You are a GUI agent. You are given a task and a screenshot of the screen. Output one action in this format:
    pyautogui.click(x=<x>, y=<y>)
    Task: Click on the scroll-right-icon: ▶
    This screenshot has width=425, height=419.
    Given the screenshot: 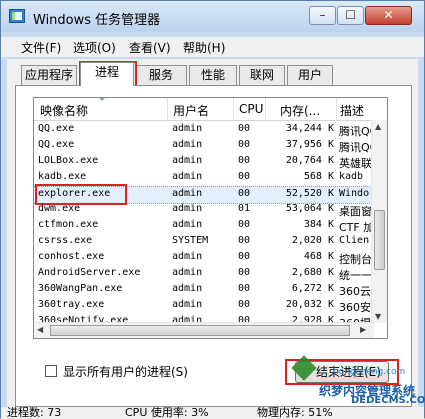 What is the action you would take?
    pyautogui.click(x=363, y=329)
    